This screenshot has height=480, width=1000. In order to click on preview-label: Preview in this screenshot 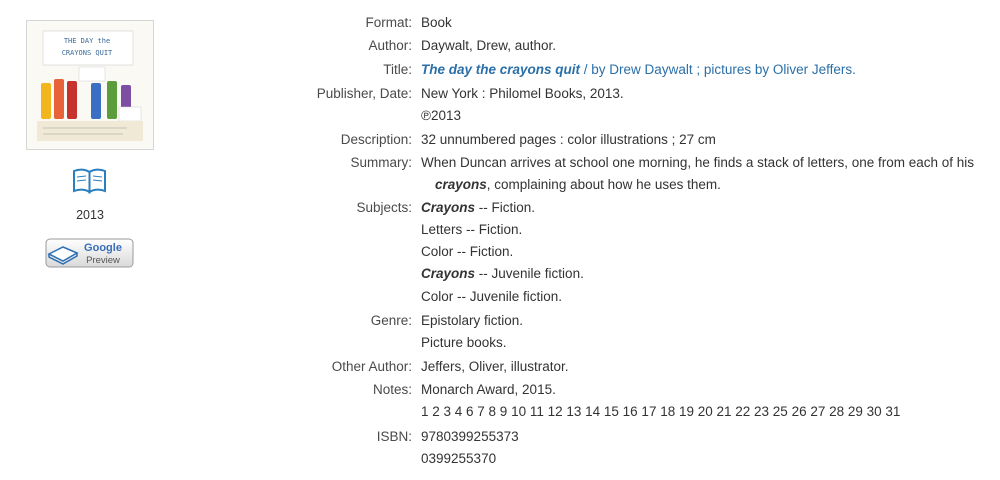, I will do `click(103, 260)`.